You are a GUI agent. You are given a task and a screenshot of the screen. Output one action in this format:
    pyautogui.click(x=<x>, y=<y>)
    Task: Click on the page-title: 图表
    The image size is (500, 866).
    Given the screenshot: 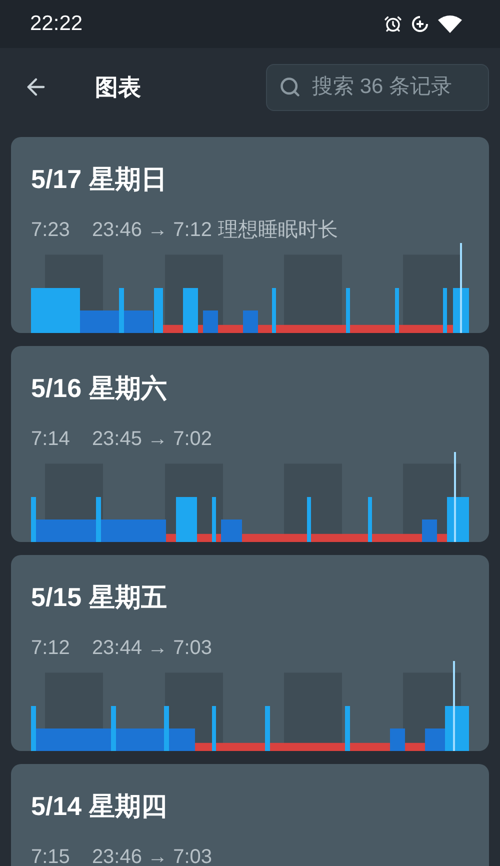 What is the action you would take?
    pyautogui.click(x=118, y=87)
    